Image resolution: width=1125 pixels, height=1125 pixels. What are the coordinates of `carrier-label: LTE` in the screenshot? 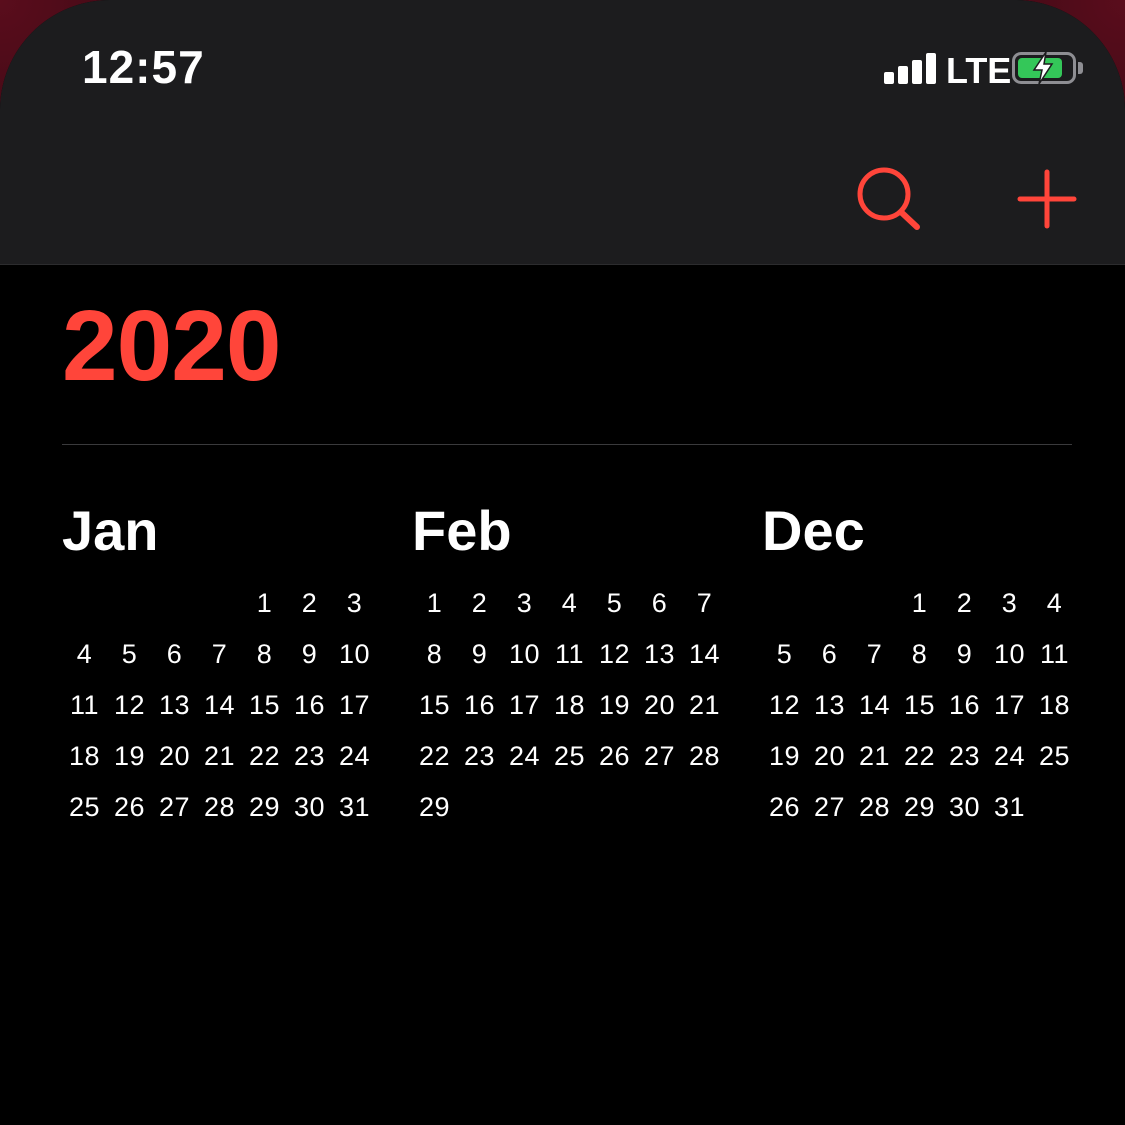 It's located at (979, 70).